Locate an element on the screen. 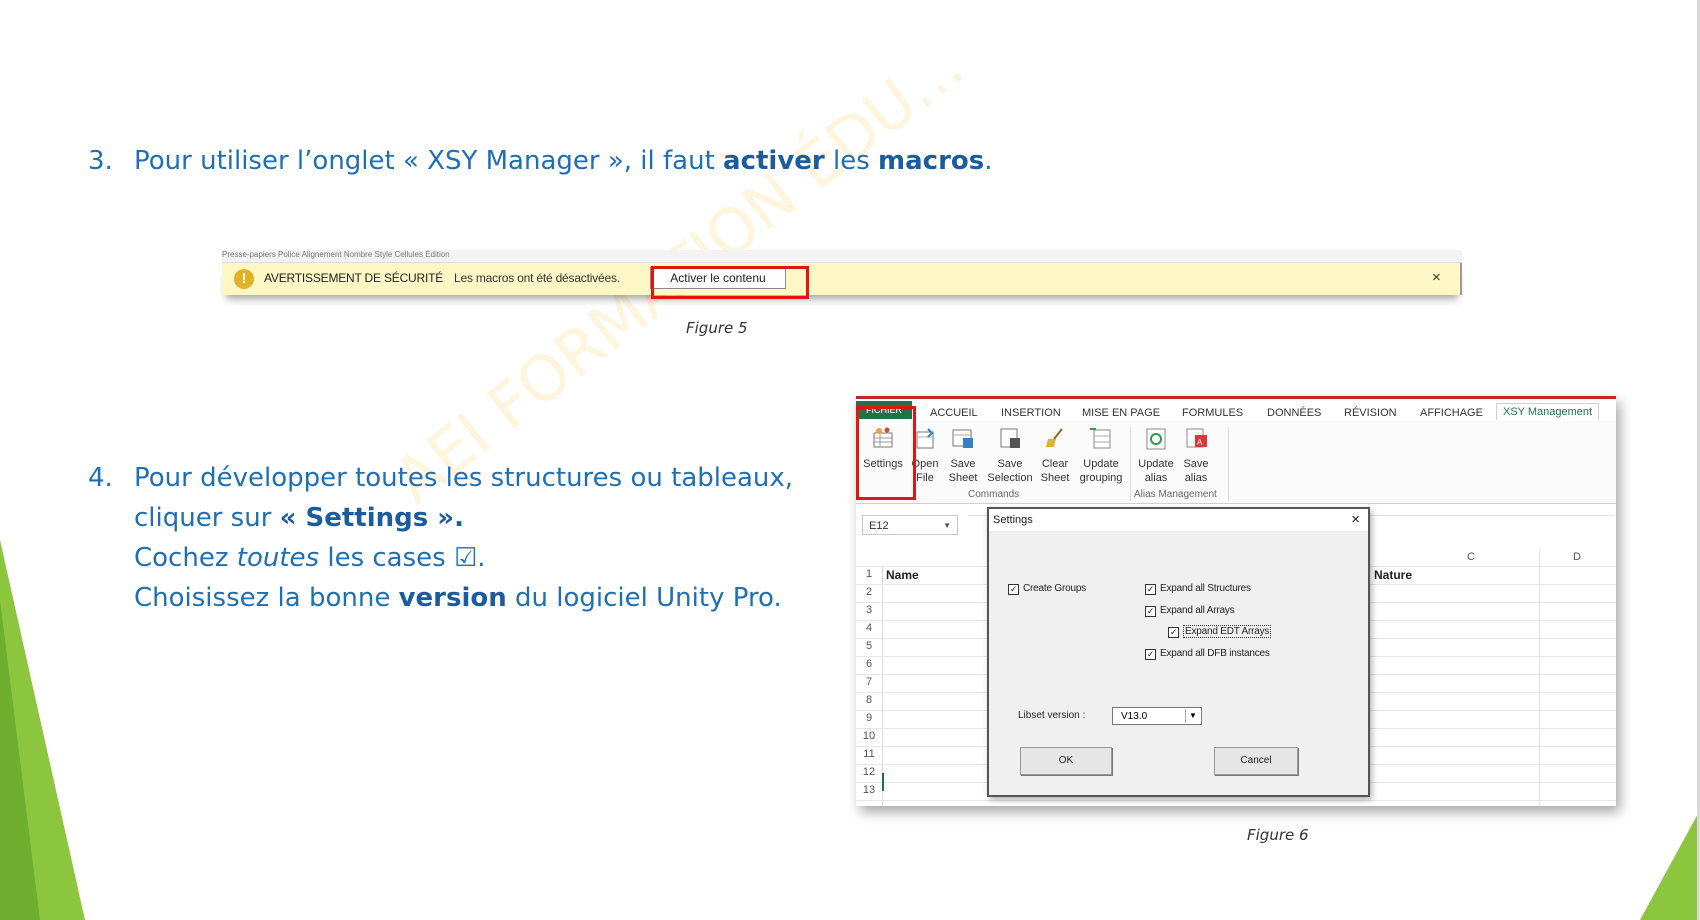 The image size is (1700, 920). tab-accueil: ACCUEIL is located at coordinates (954, 413).